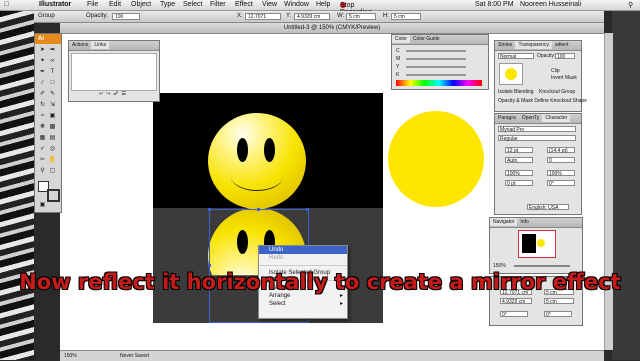 The width and height of the screenshot is (640, 361). Describe the element at coordinates (531, 118) in the screenshot. I see `tab-opentype: OpenTy` at that location.